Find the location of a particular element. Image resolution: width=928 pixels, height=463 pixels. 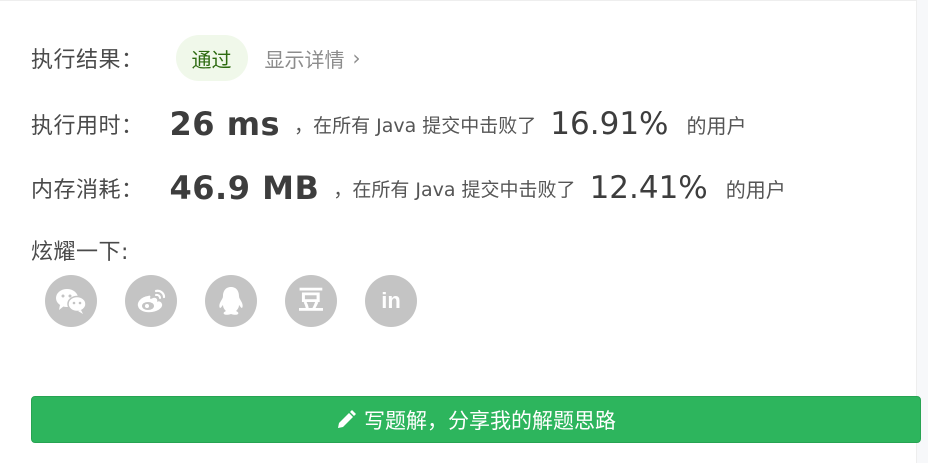

show-details-link: 显示详情 › is located at coordinates (313, 58).